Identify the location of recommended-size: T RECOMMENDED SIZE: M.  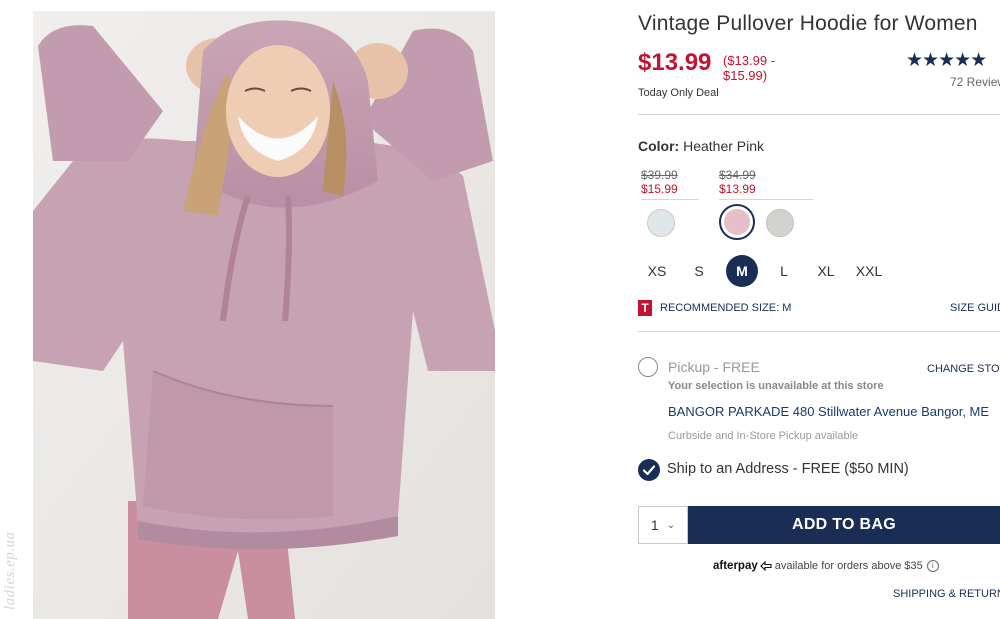
(714, 308).